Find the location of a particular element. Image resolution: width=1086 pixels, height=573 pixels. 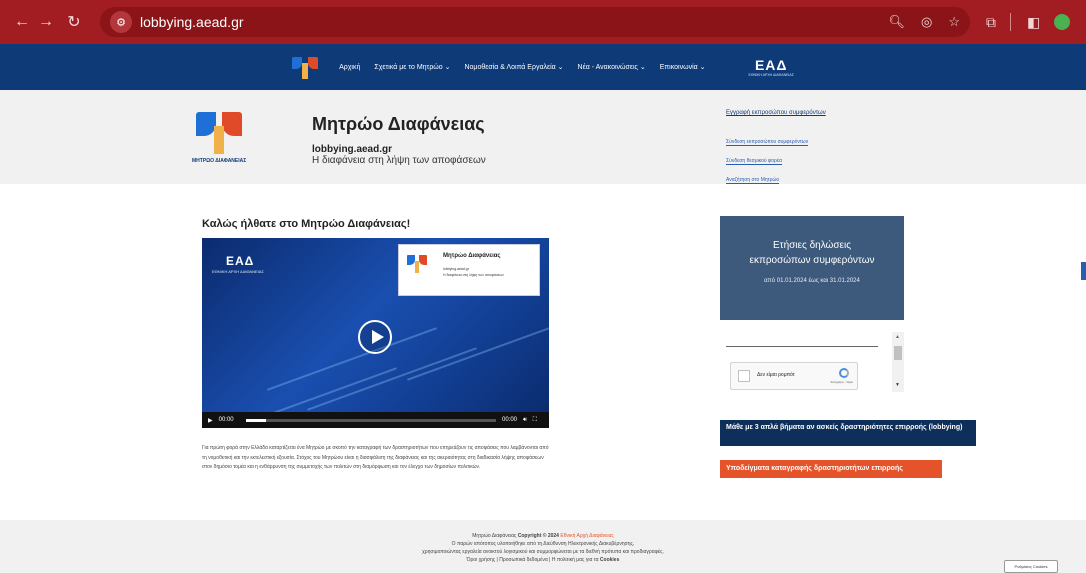

recaptcha-scrollbar: ▲ ▼ is located at coordinates (898, 362).